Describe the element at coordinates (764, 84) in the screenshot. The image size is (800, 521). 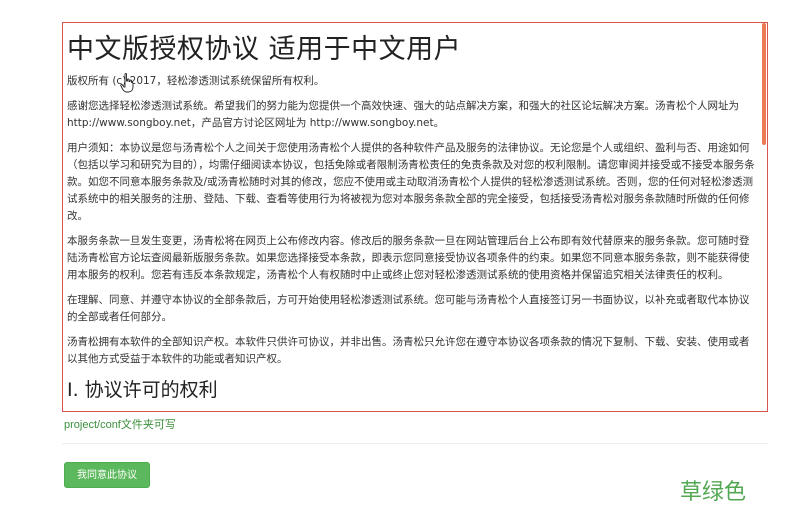
I see `license-scrollbar` at that location.